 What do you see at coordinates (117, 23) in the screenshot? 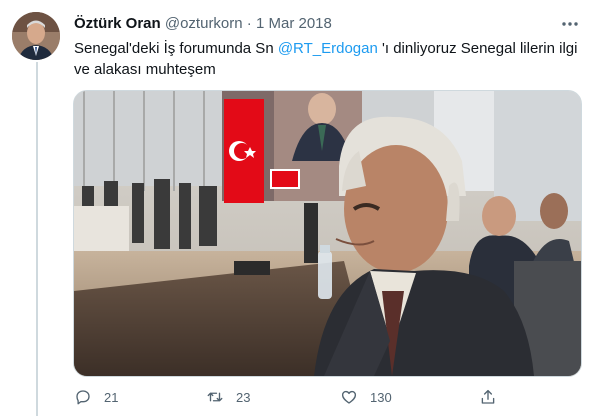
I see `display-name: Öztürk Oran` at bounding box center [117, 23].